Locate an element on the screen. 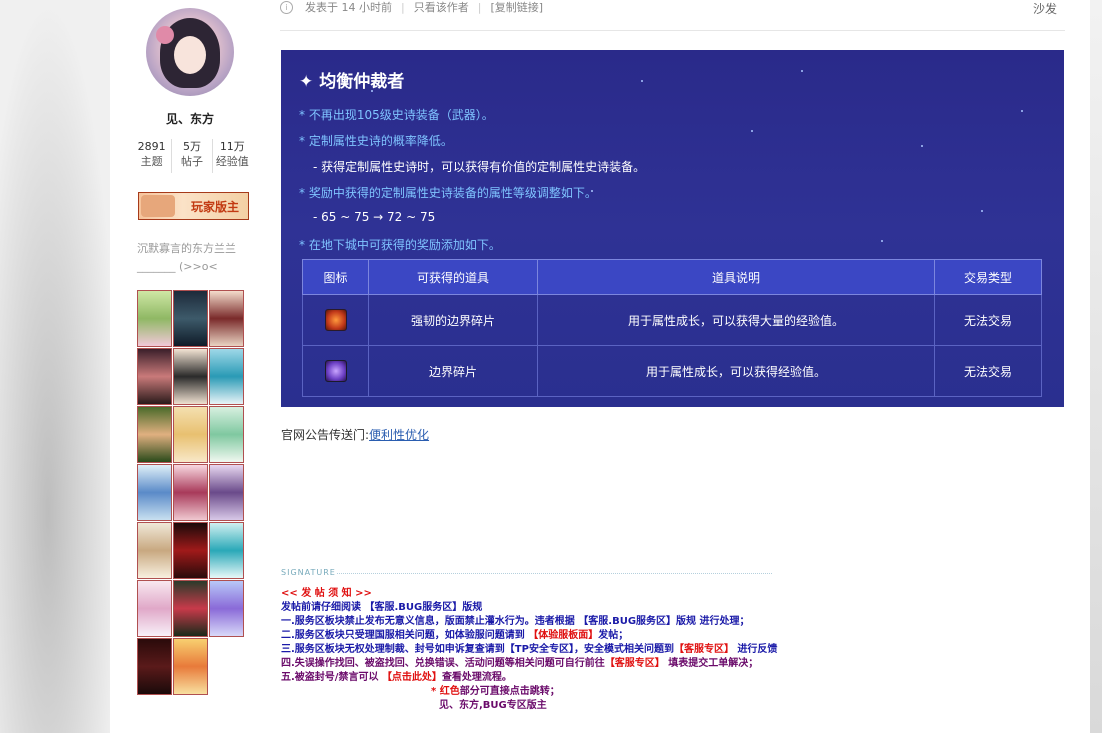 The height and width of the screenshot is (733, 1102). item-desc: 用于属性成长，可以获得大量的经验值。 is located at coordinates (736, 320).